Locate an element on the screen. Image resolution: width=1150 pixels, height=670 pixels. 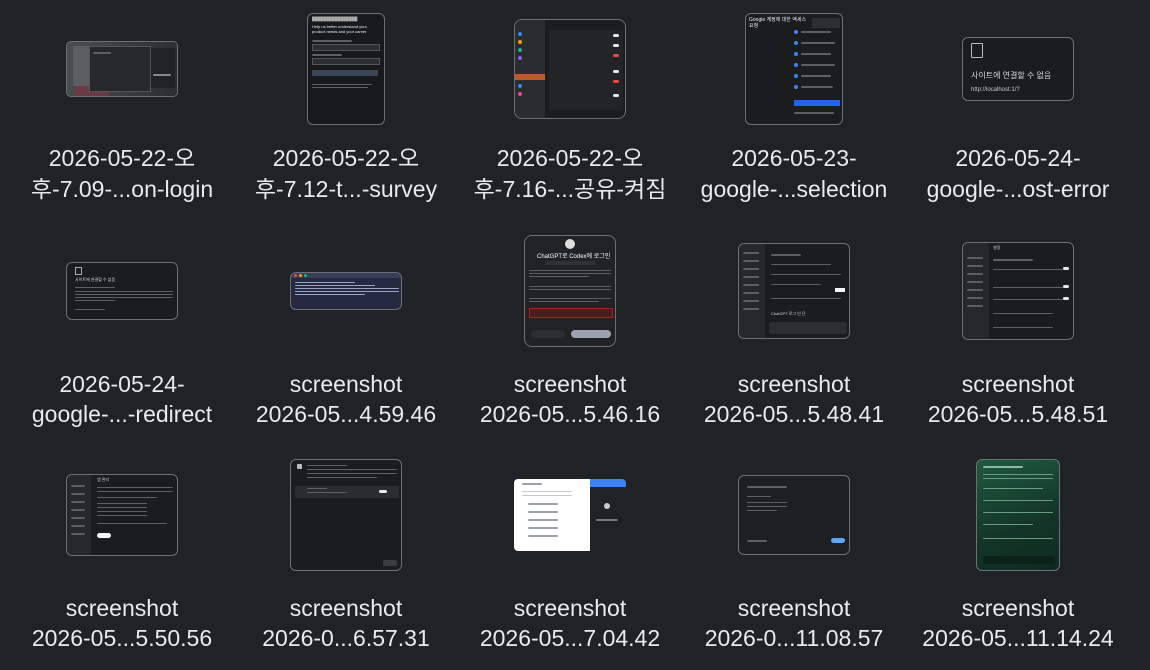
file-item: 설정 screenshot 2026-05...5.48.51 is located at coordinates (1018, 334).